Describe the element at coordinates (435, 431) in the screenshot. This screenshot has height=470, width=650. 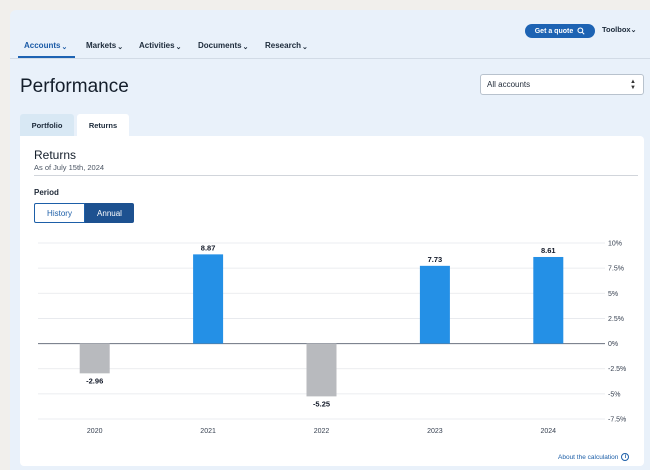
I see `x-tick-label: 2023` at that location.